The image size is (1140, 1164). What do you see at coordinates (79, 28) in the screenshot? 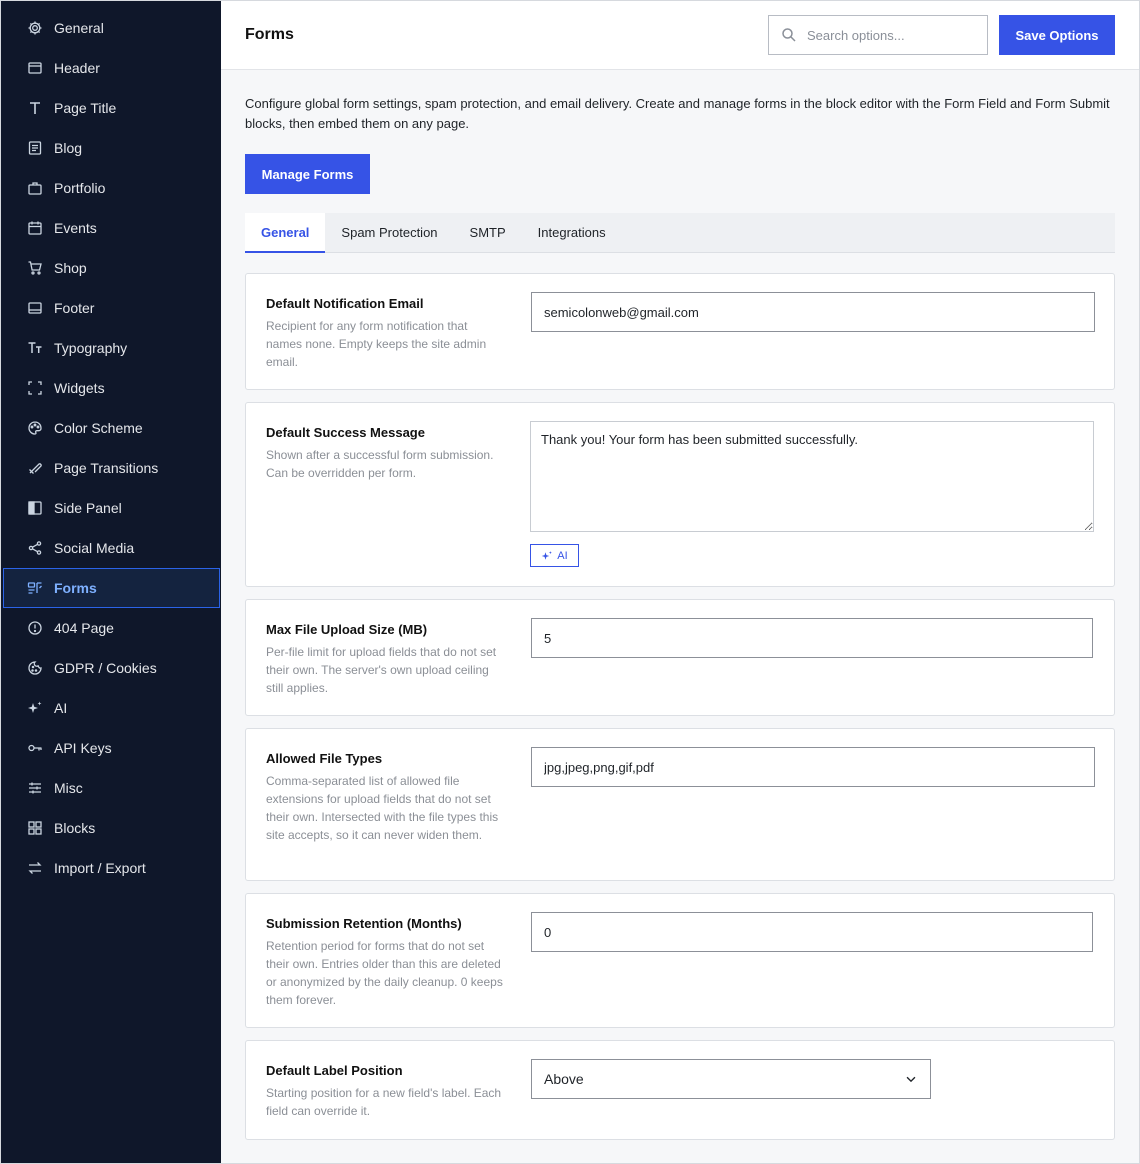
I see `sidebar-item-label: General` at bounding box center [79, 28].